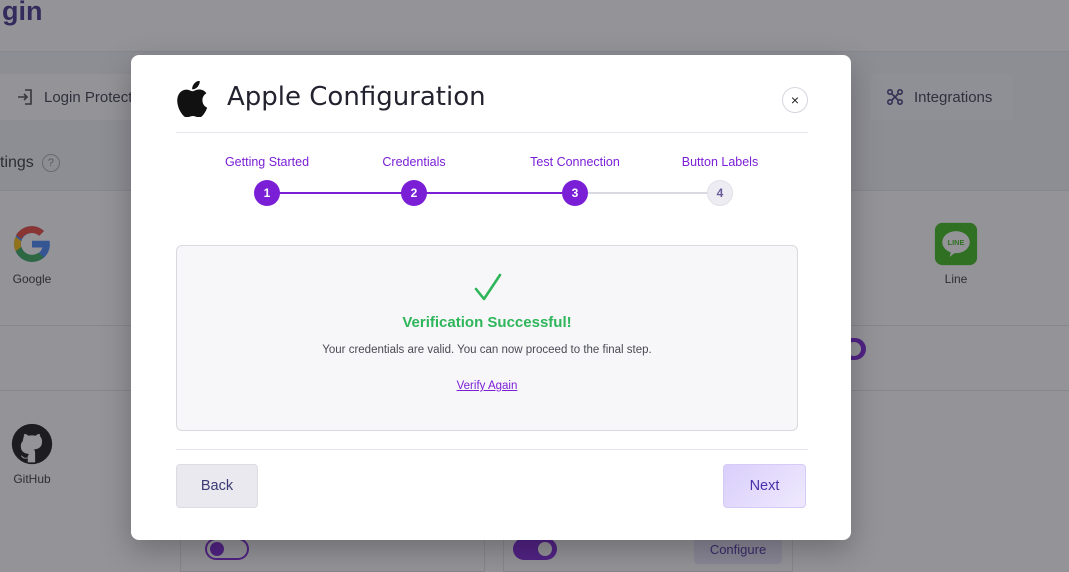 The image size is (1069, 572). What do you see at coordinates (217, 486) in the screenshot?
I see `back-button: Back` at bounding box center [217, 486].